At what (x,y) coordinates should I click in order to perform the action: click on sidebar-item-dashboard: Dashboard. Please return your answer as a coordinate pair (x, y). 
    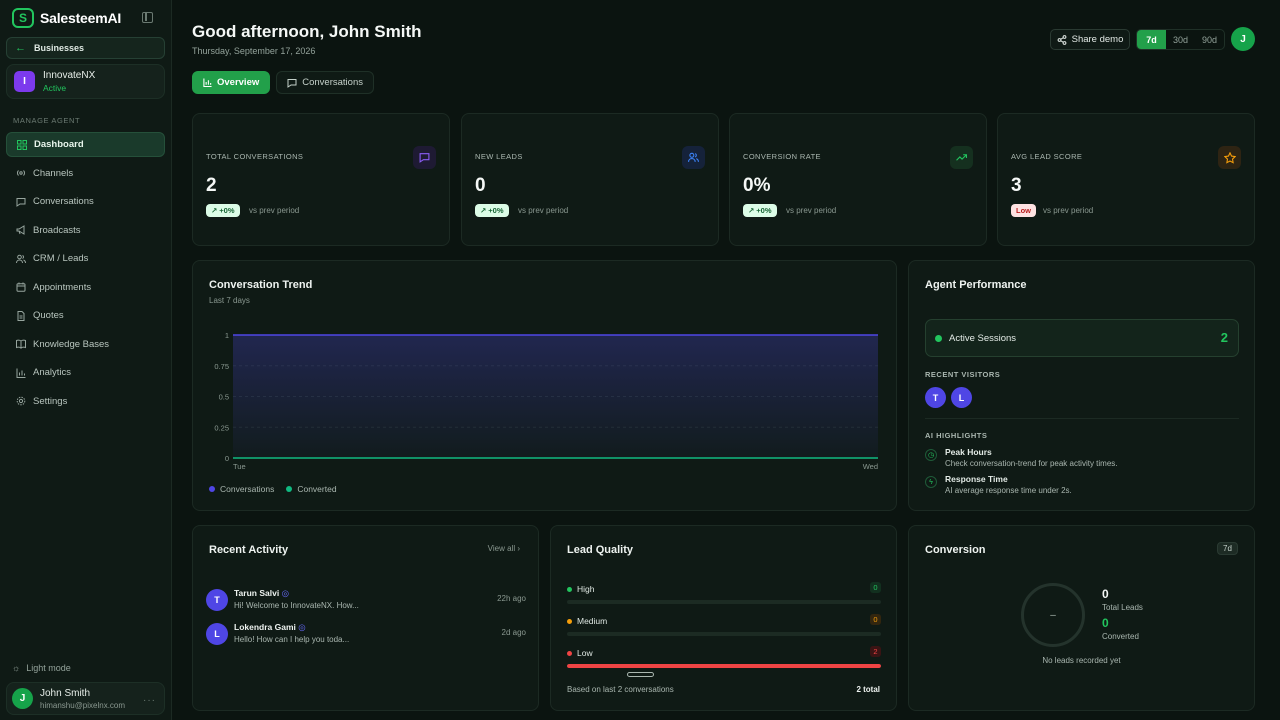
    Looking at the image, I should click on (85, 144).